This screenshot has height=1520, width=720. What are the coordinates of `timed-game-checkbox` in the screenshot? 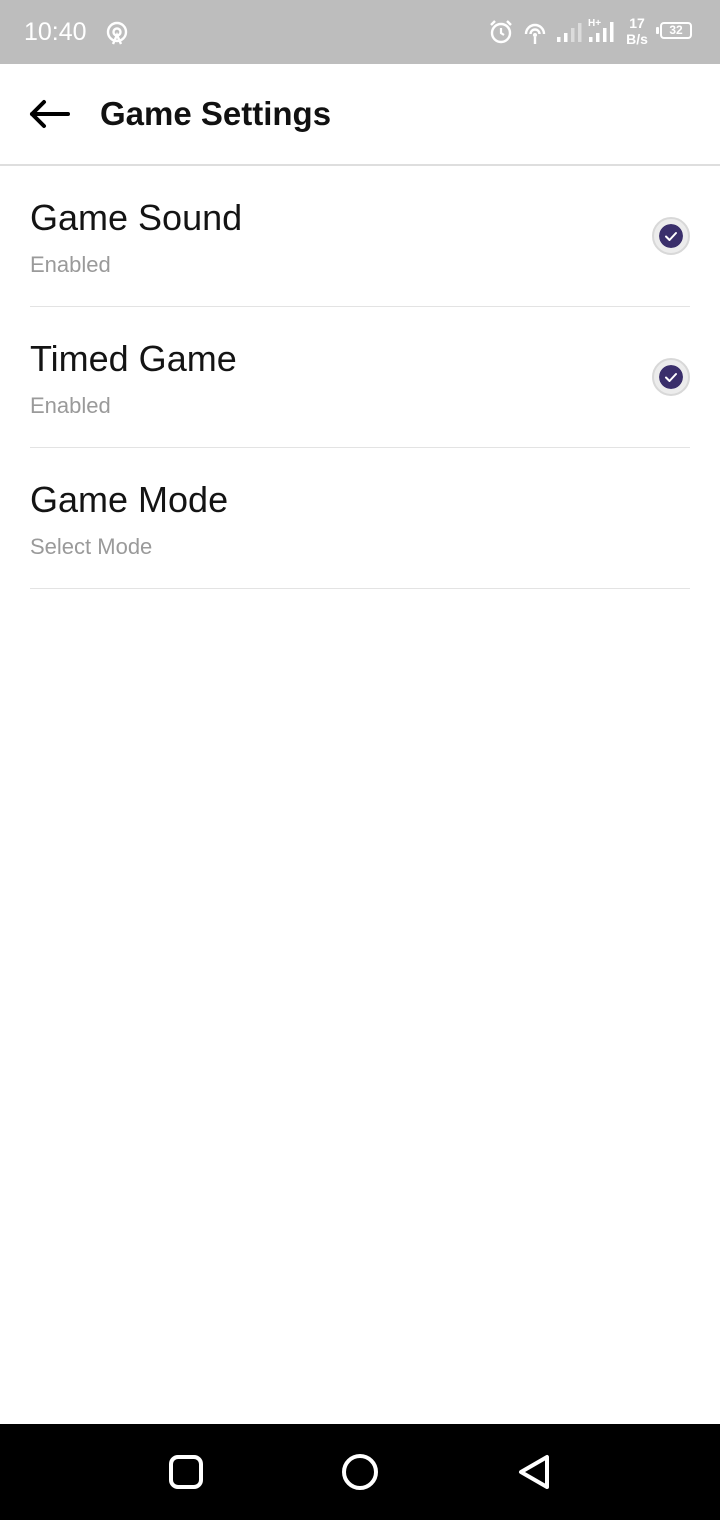 It's located at (671, 377).